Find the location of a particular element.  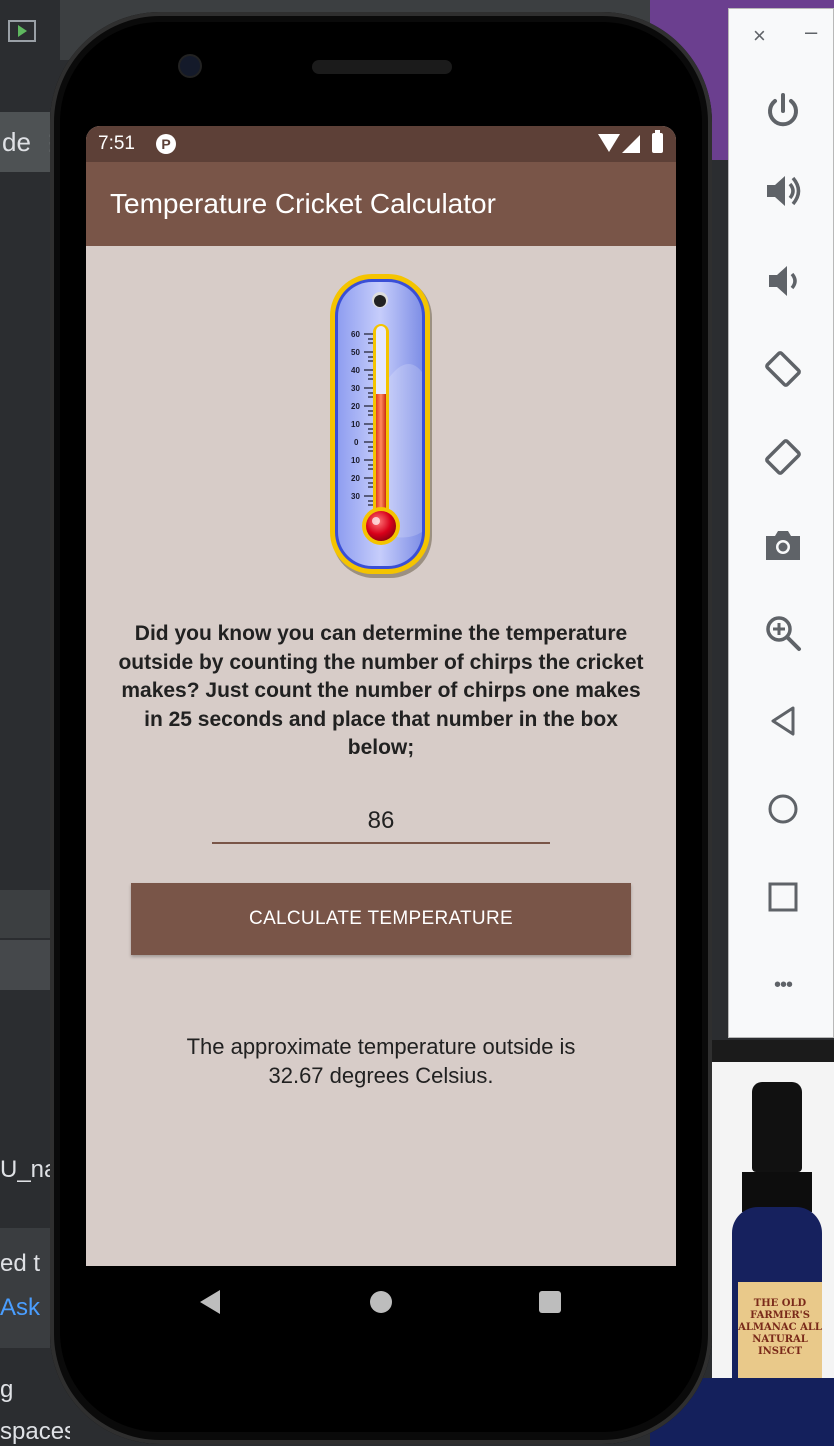

run-icon is located at coordinates (22, 31).